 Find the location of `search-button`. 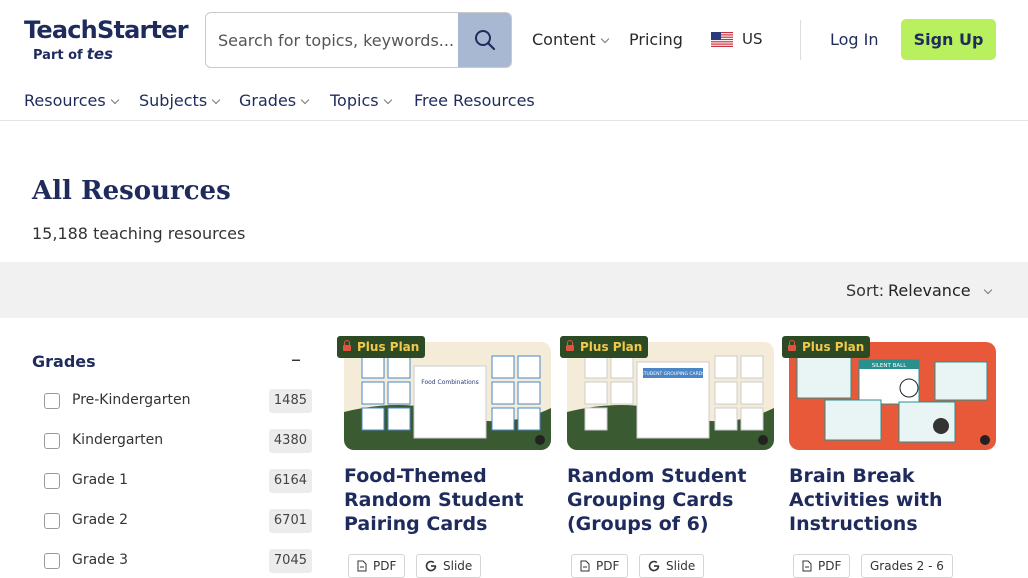

search-button is located at coordinates (484, 40).